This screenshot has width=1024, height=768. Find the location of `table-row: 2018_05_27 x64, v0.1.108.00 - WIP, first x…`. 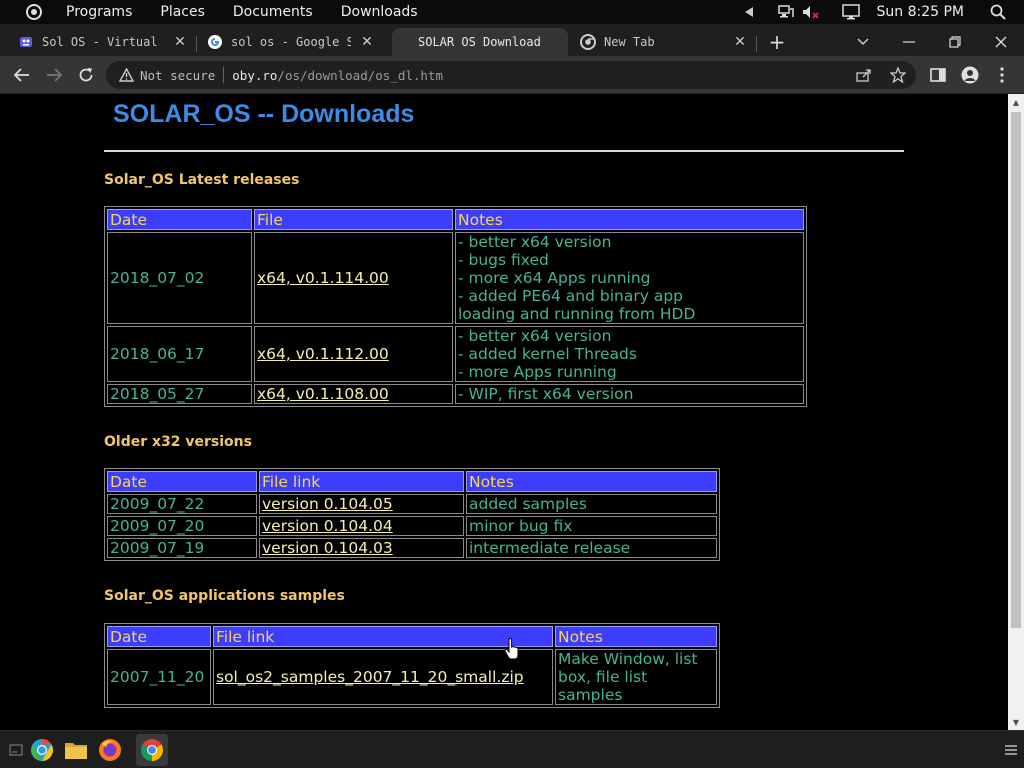

table-row: 2018_05_27 x64, v0.1.108.00 - WIP, first x… is located at coordinates (455, 394).